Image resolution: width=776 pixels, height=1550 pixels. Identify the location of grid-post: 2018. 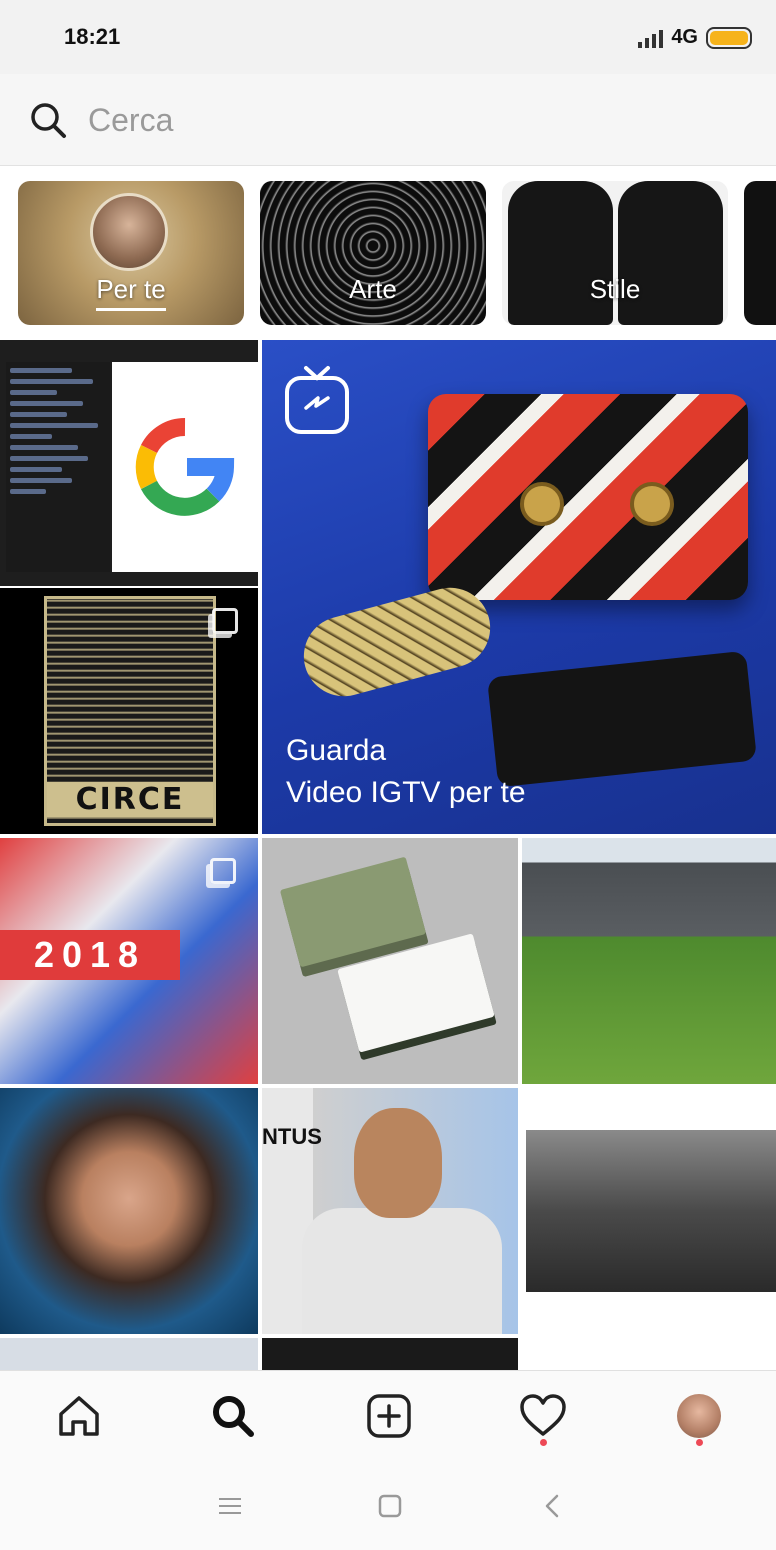
(129, 961).